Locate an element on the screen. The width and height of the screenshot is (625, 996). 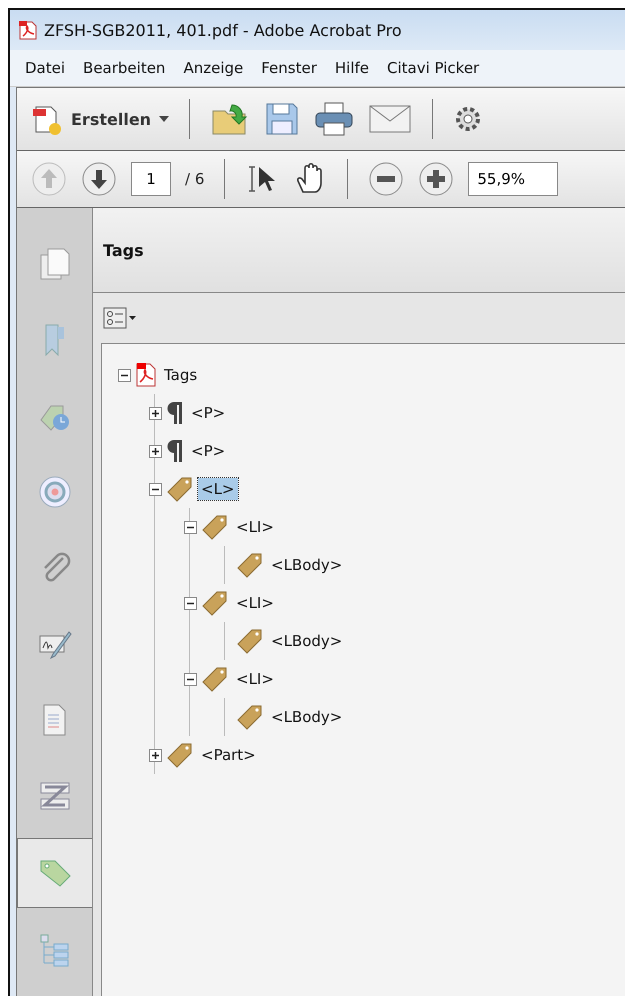
mail-icon is located at coordinates (390, 119).